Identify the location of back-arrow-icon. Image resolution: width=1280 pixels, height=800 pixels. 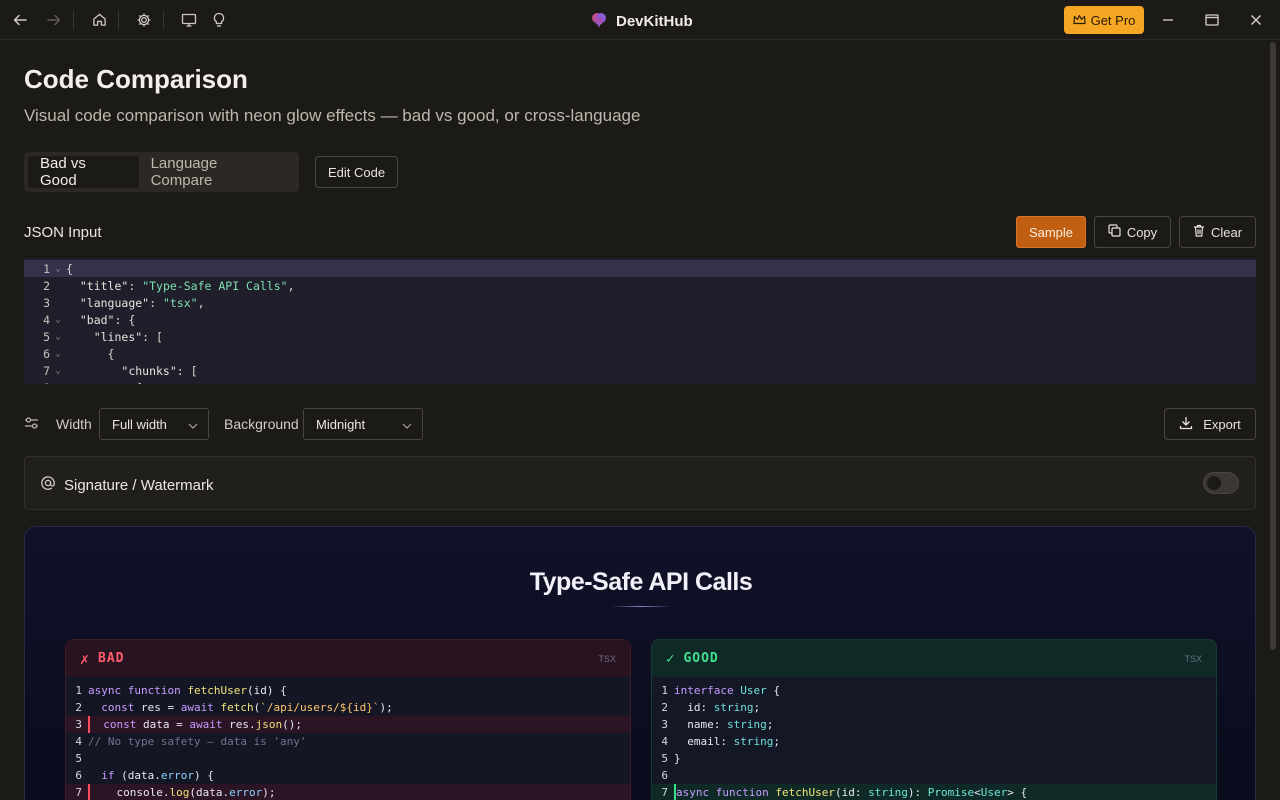
(20, 20).